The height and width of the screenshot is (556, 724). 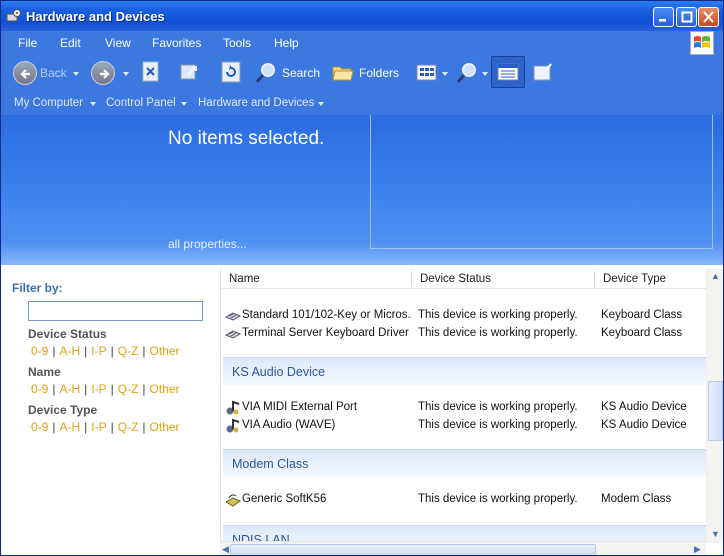 I want to click on device-type: Keyboard Class, so click(x=642, y=333).